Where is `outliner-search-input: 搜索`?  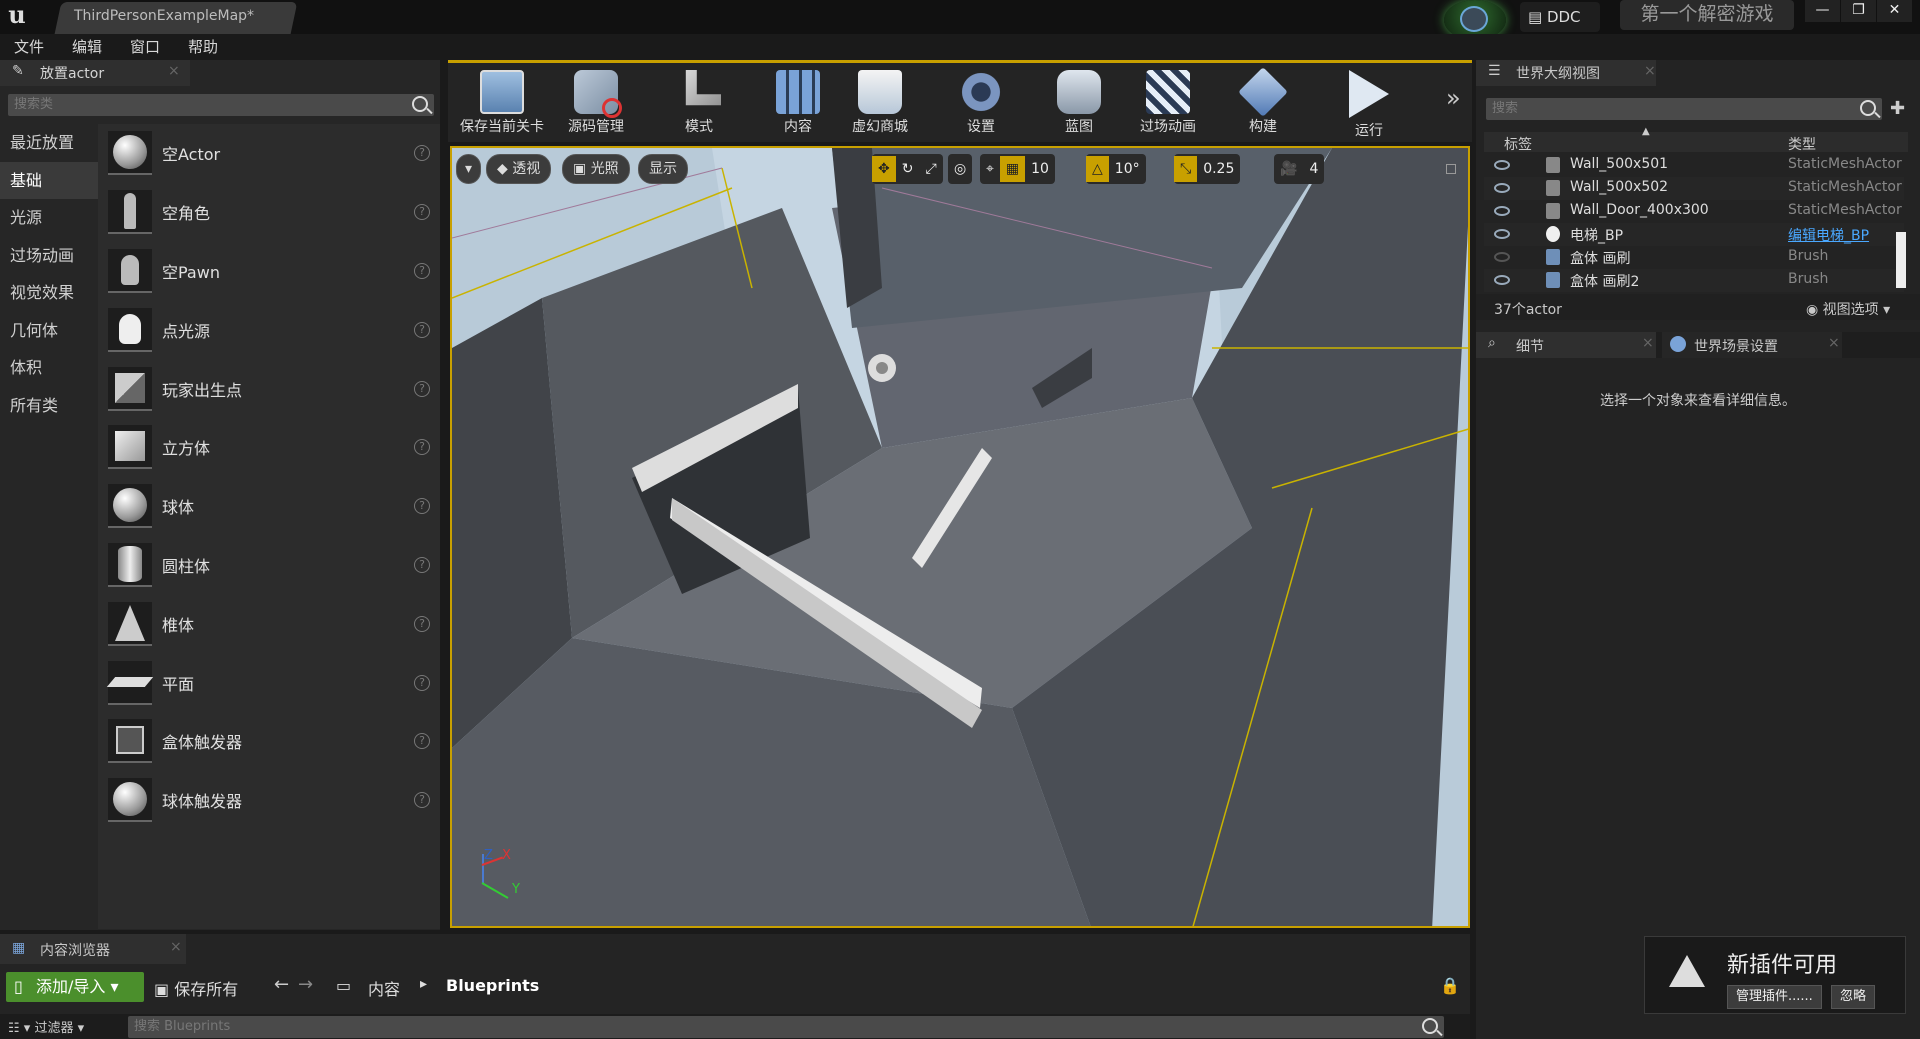
outliner-search-input: 搜索 is located at coordinates (1684, 109).